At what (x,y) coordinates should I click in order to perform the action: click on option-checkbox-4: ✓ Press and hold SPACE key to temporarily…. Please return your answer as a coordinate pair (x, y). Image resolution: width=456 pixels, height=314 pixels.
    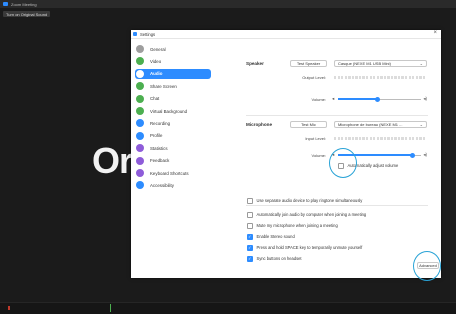
    Looking at the image, I should click on (304, 248).